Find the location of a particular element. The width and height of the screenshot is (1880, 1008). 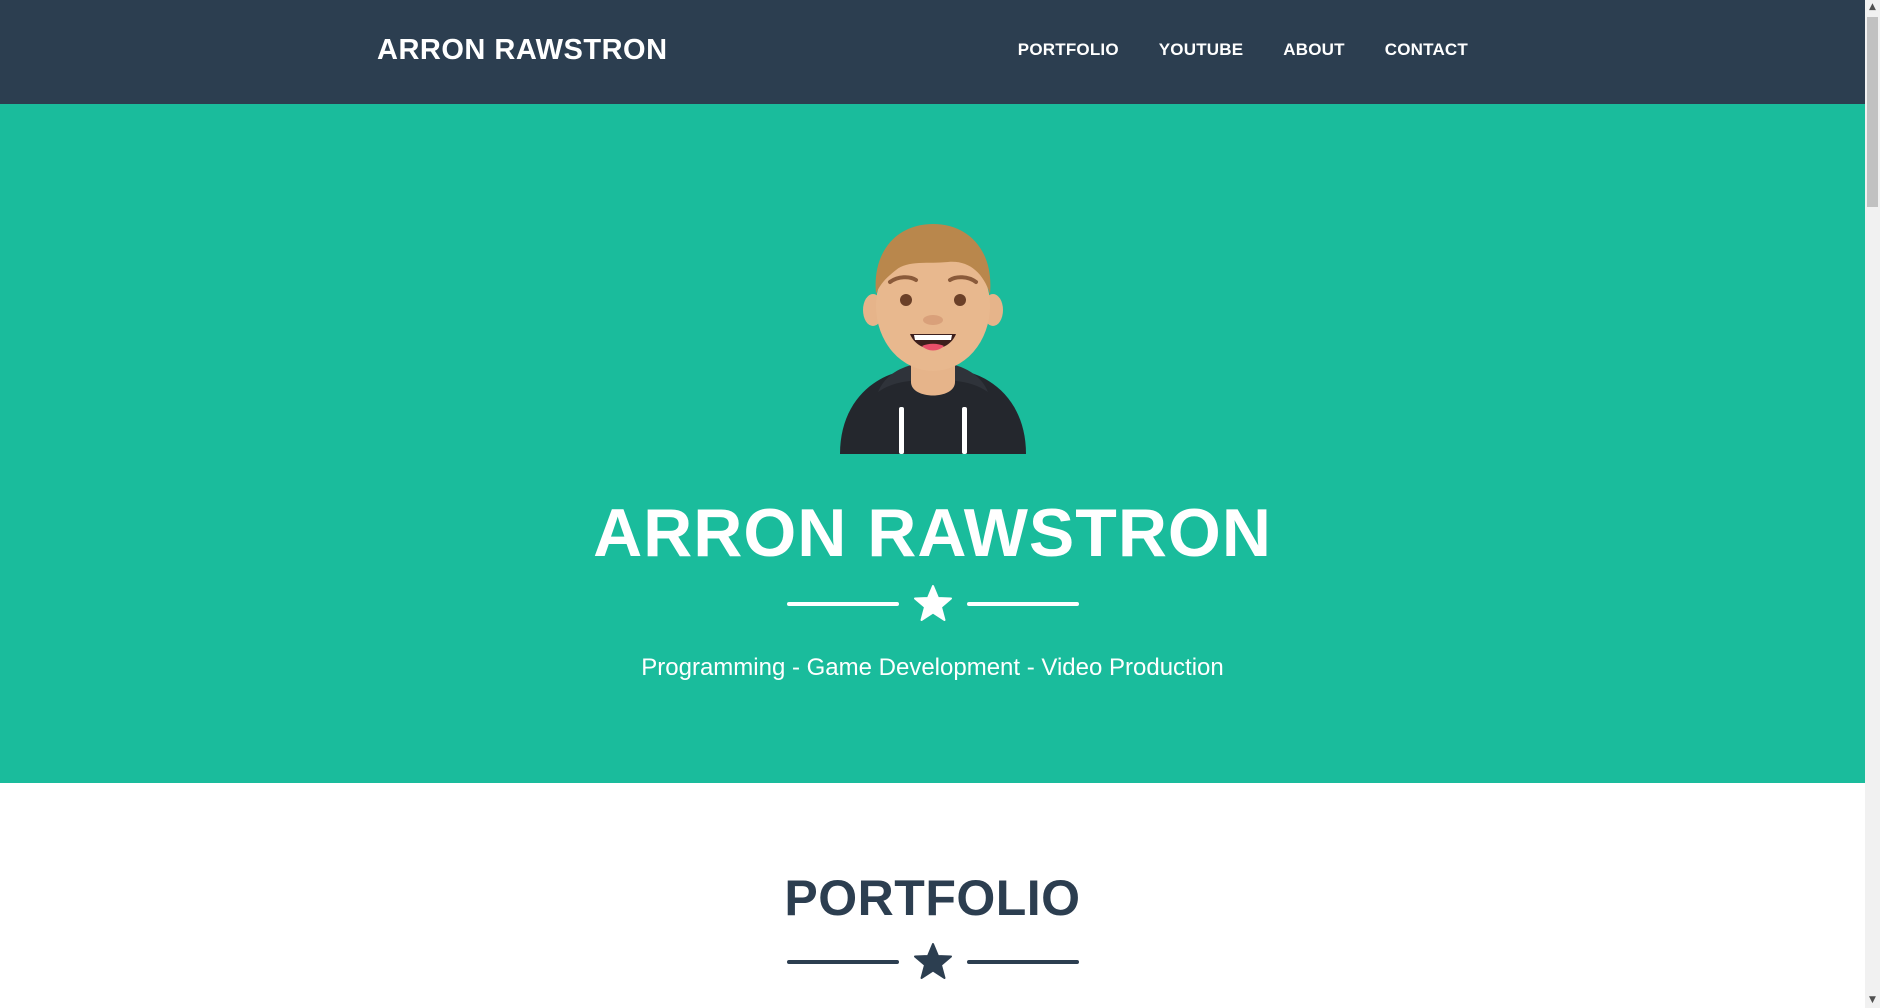

portfolio-divider is located at coordinates (933, 962).